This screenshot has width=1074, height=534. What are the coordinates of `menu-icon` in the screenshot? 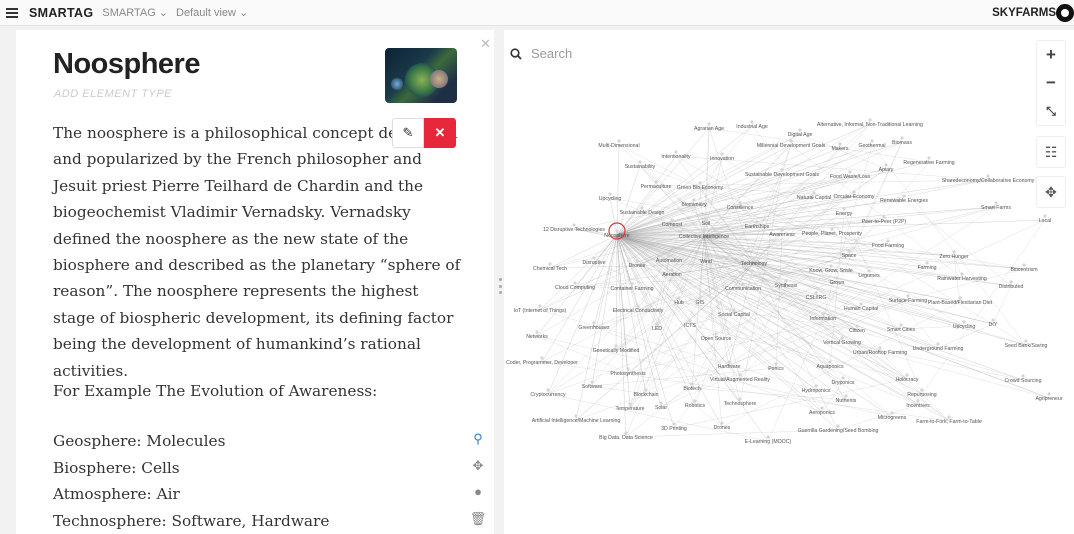 It's located at (12, 12).